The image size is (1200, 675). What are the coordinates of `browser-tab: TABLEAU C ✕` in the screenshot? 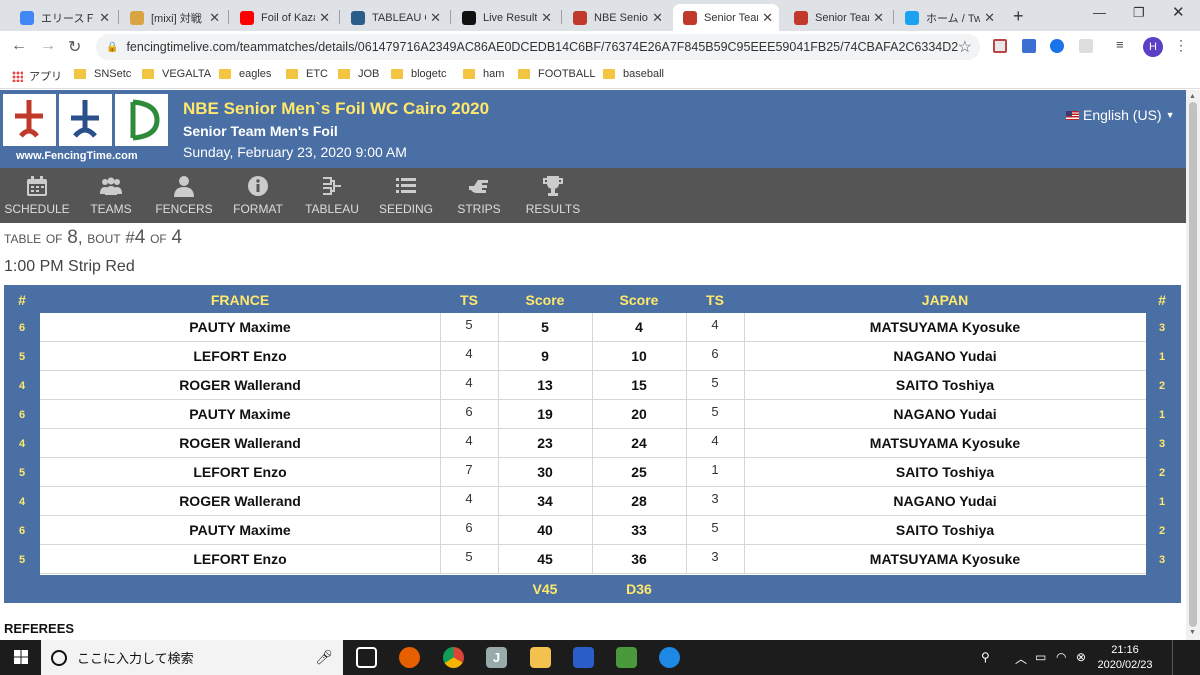 It's located at (394, 17).